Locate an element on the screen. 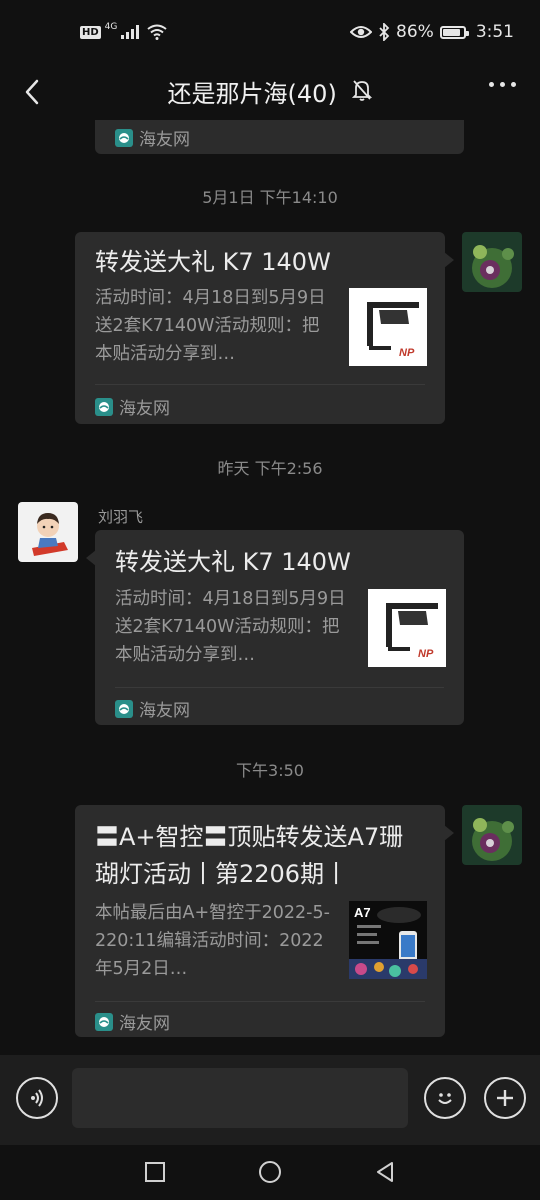 Image resolution: width=540 pixels, height=1200 pixels. recent-apps-icon is located at coordinates (155, 1172).